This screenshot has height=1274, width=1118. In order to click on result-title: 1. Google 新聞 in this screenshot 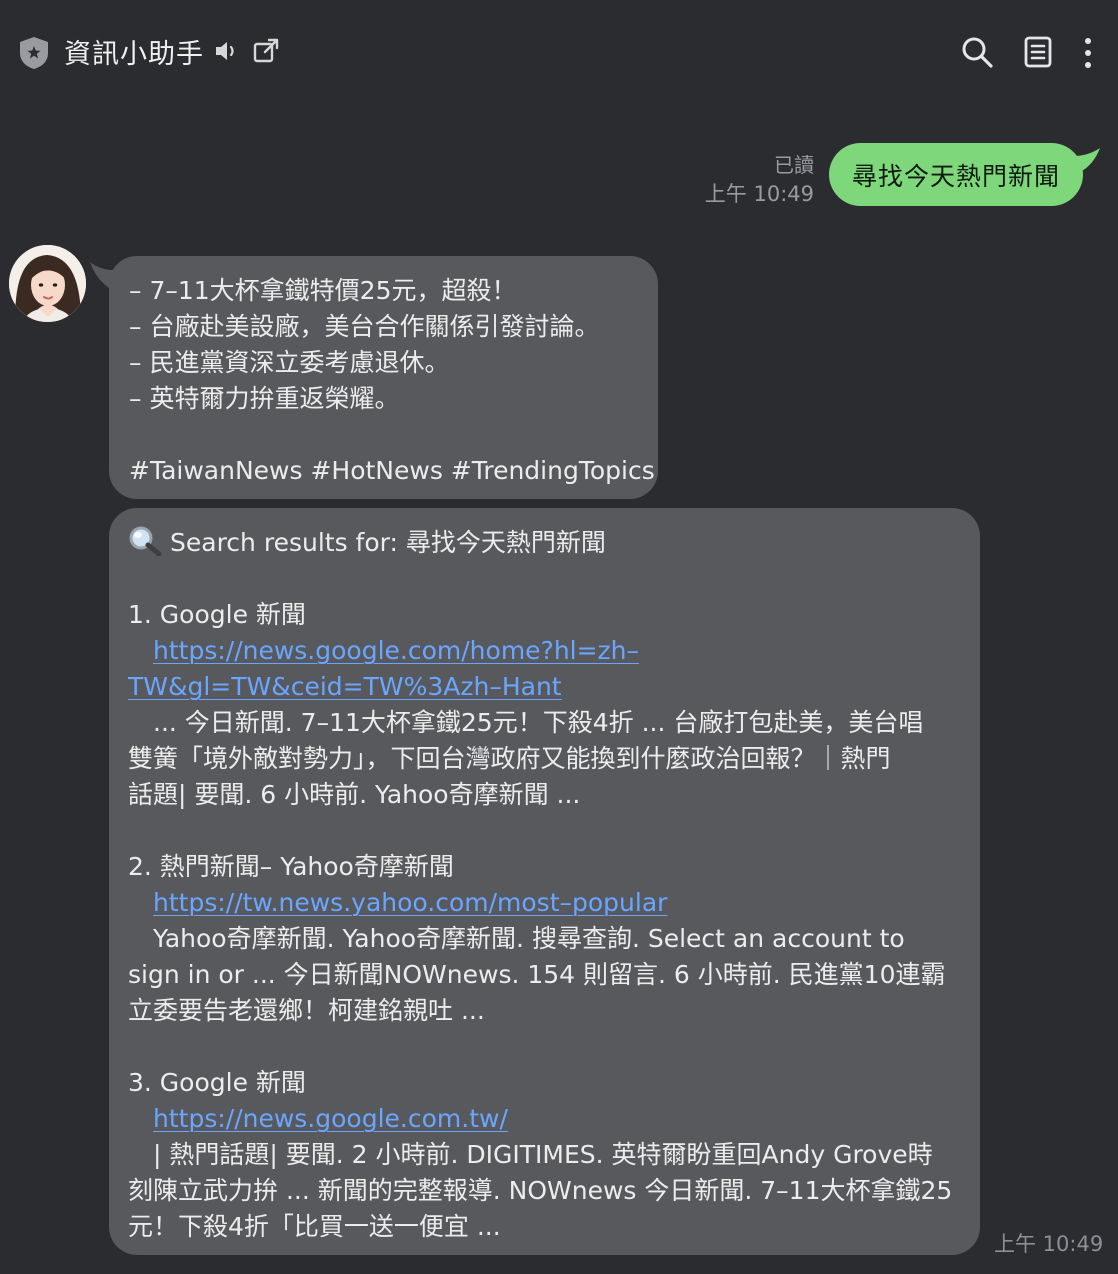, I will do `click(217, 614)`.